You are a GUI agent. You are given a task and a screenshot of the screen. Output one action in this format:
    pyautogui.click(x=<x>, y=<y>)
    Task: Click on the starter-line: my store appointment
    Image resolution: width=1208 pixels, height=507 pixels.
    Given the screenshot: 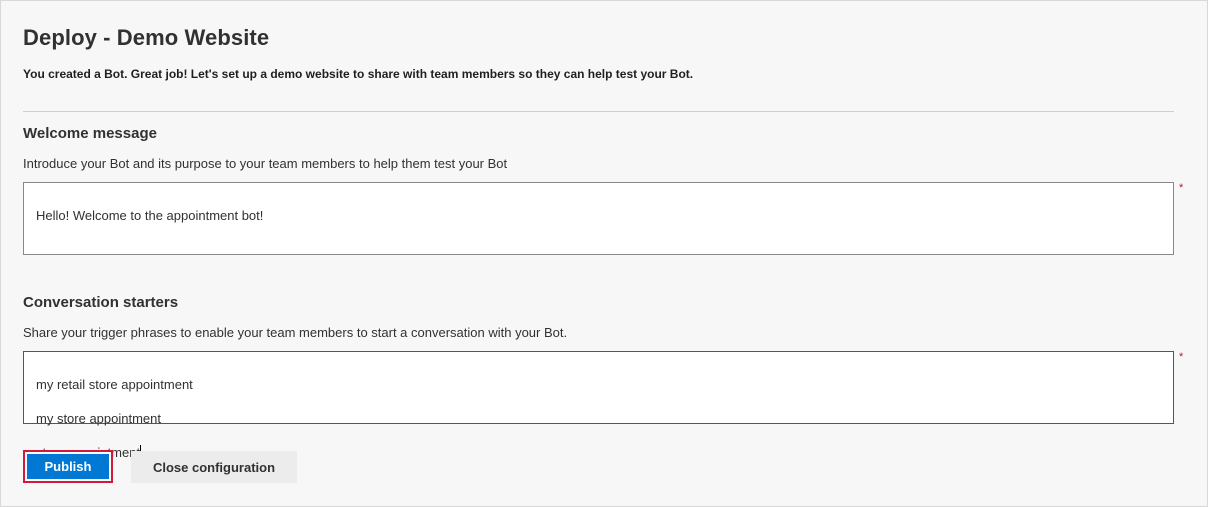 What is the action you would take?
    pyautogui.click(x=99, y=418)
    